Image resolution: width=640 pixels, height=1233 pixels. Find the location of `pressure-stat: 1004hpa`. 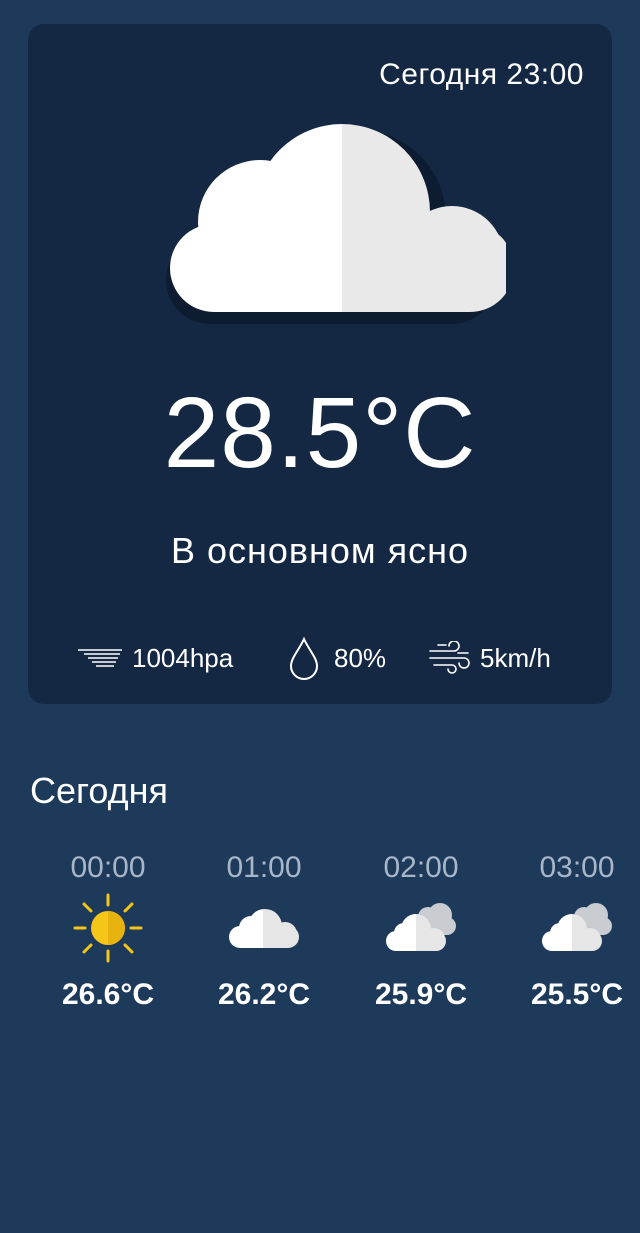

pressure-stat: 1004hpa is located at coordinates (154, 658).